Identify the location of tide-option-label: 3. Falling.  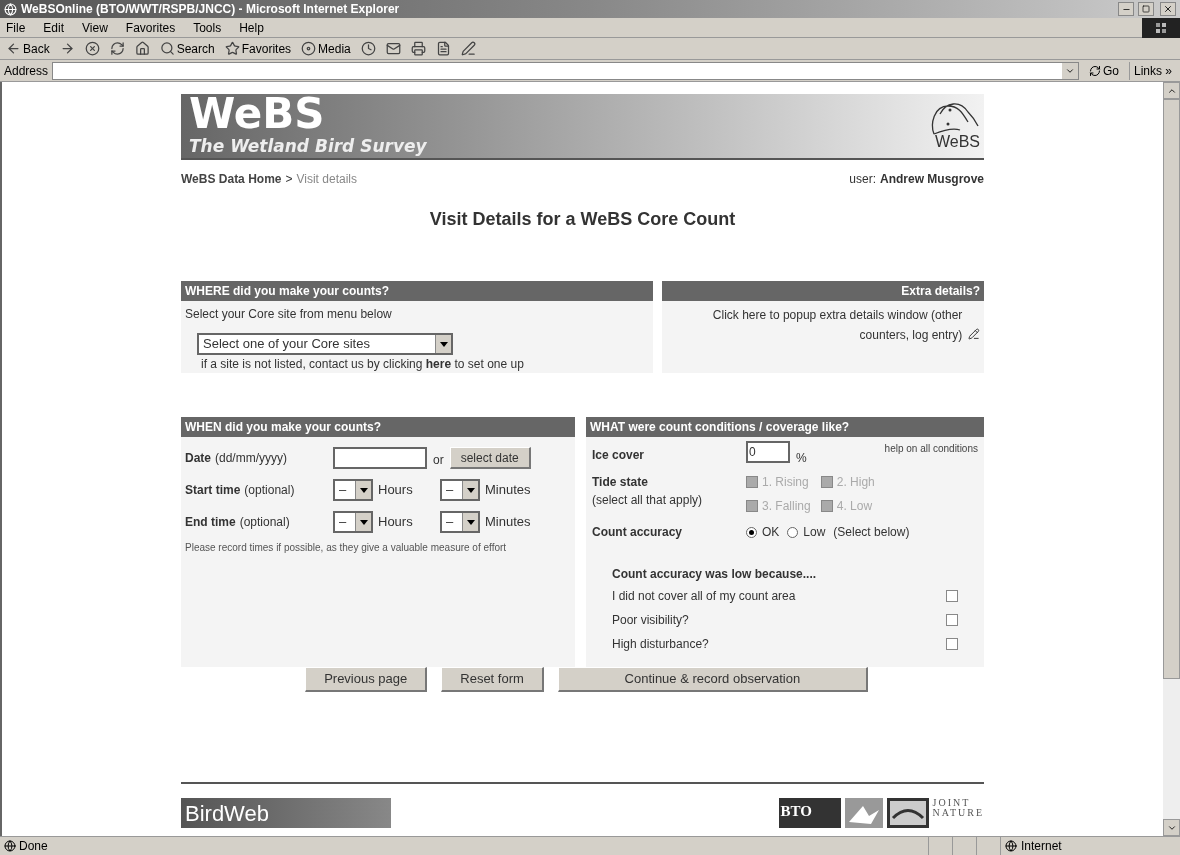
(786, 506).